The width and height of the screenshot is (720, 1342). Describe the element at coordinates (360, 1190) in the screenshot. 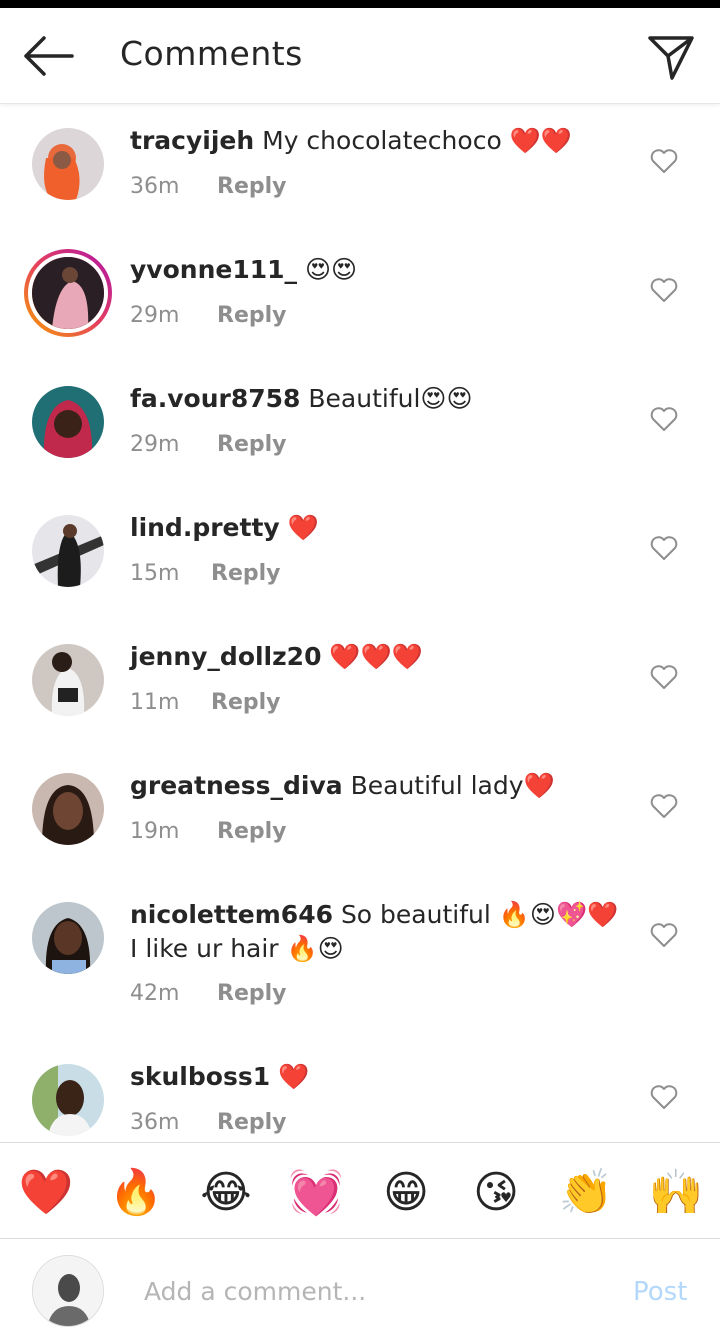

I see `quick-emoji-bar: ❤️ 🔥 😂 💓 😁 😘 👏 🙌` at that location.